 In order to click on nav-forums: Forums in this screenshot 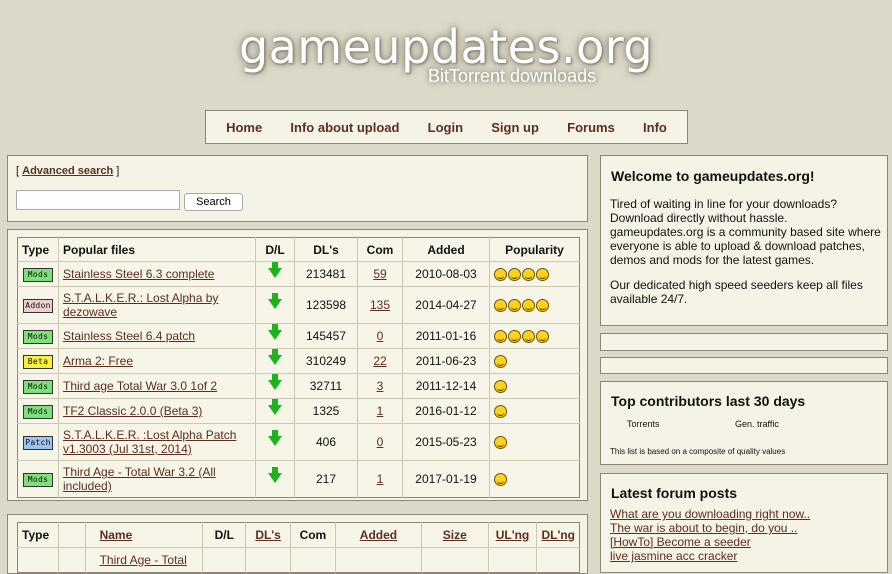, I will do `click(591, 127)`.